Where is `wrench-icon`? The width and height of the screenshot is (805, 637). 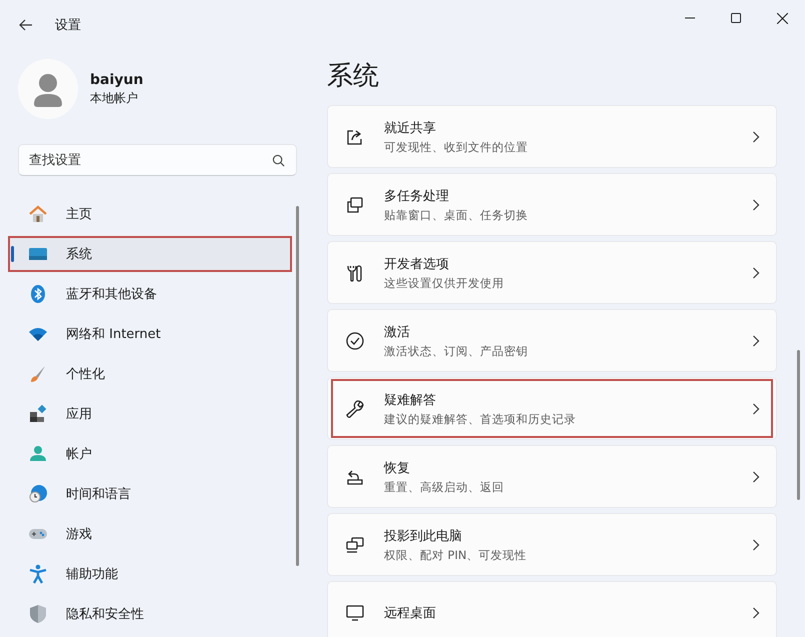 wrench-icon is located at coordinates (355, 408).